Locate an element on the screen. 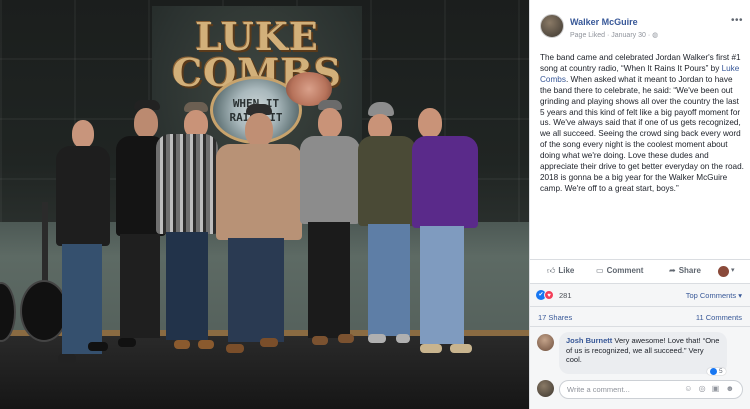 The image size is (750, 409). comment-author-link: Josh Burnett is located at coordinates (589, 340).